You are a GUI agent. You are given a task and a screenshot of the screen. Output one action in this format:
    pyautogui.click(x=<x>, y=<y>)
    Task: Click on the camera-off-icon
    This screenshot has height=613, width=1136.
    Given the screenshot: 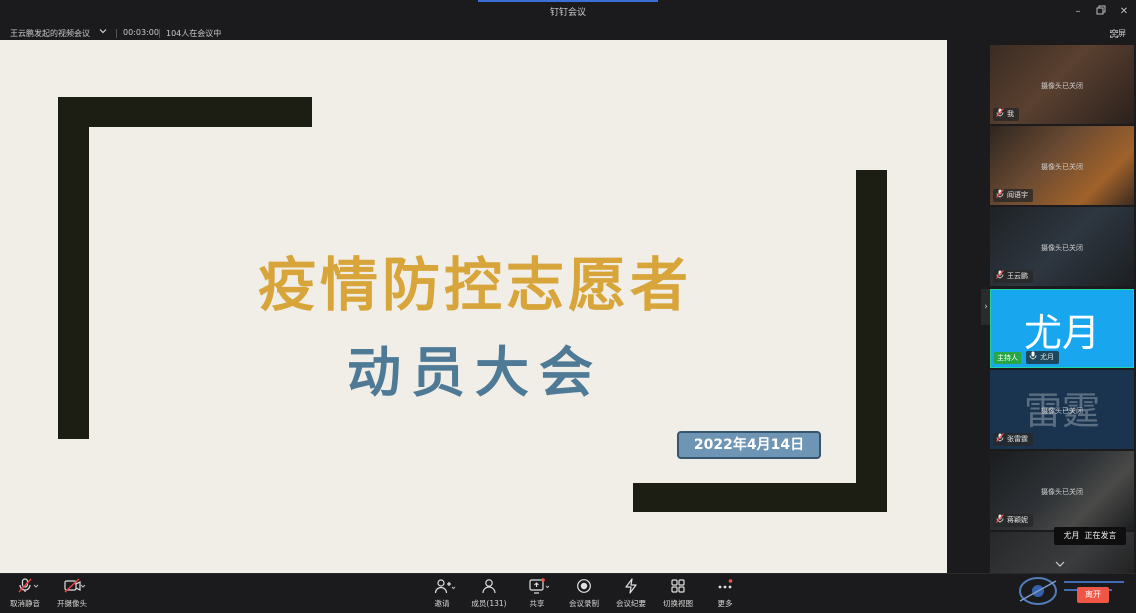 What is the action you would take?
    pyautogui.click(x=75, y=586)
    